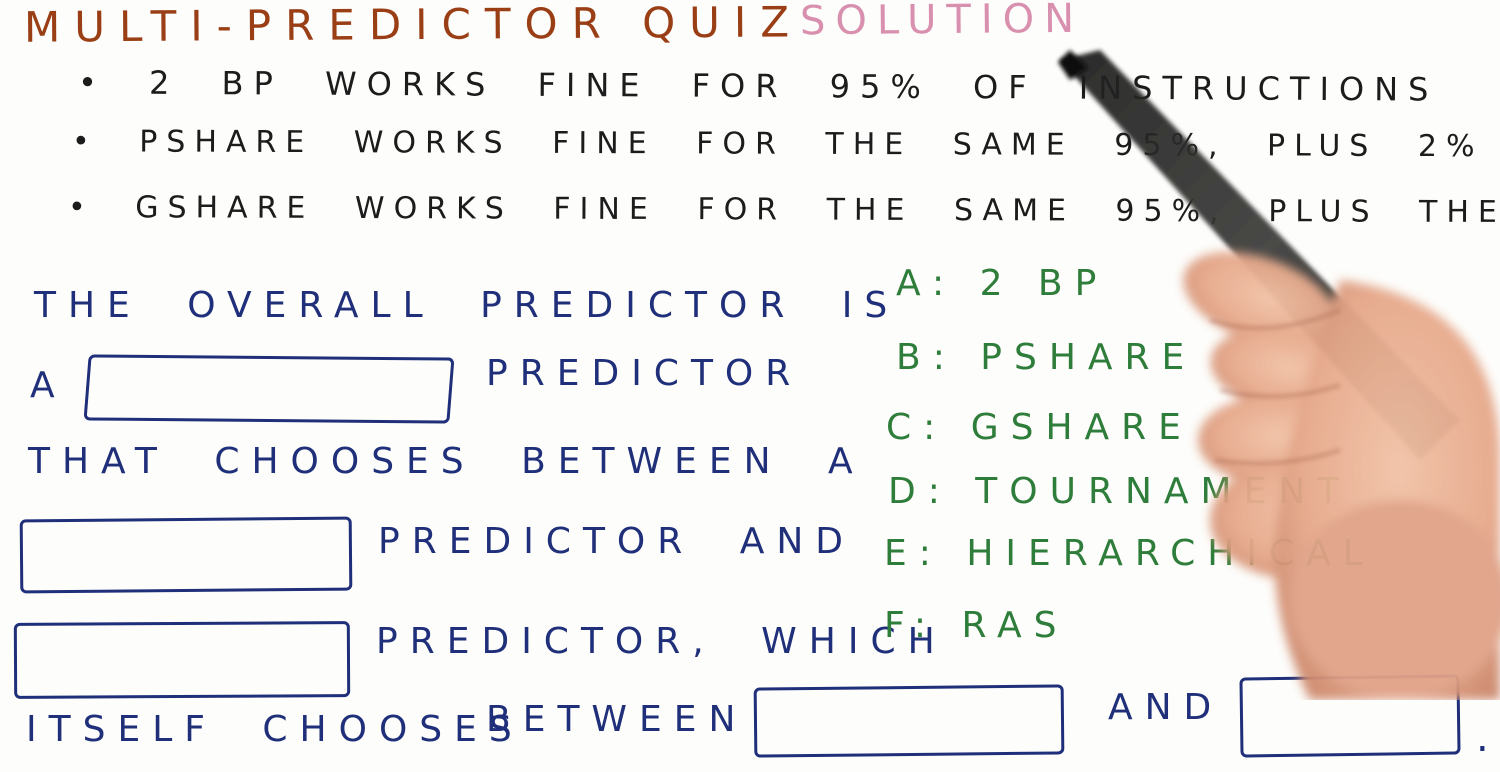  Describe the element at coordinates (644, 373) in the screenshot. I see `question-line-2-suffix: PREDICTOR` at that location.